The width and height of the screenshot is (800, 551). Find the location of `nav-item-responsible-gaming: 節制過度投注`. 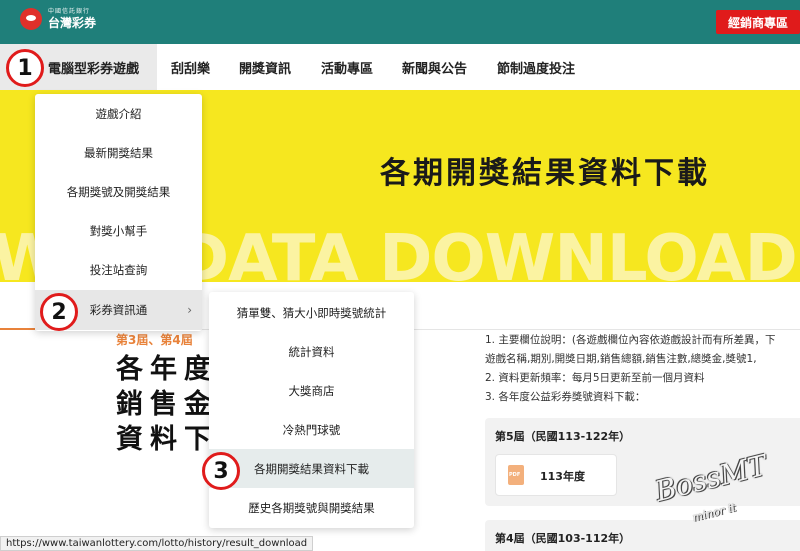

nav-item-responsible-gaming: 節制過度投注 is located at coordinates (536, 67).